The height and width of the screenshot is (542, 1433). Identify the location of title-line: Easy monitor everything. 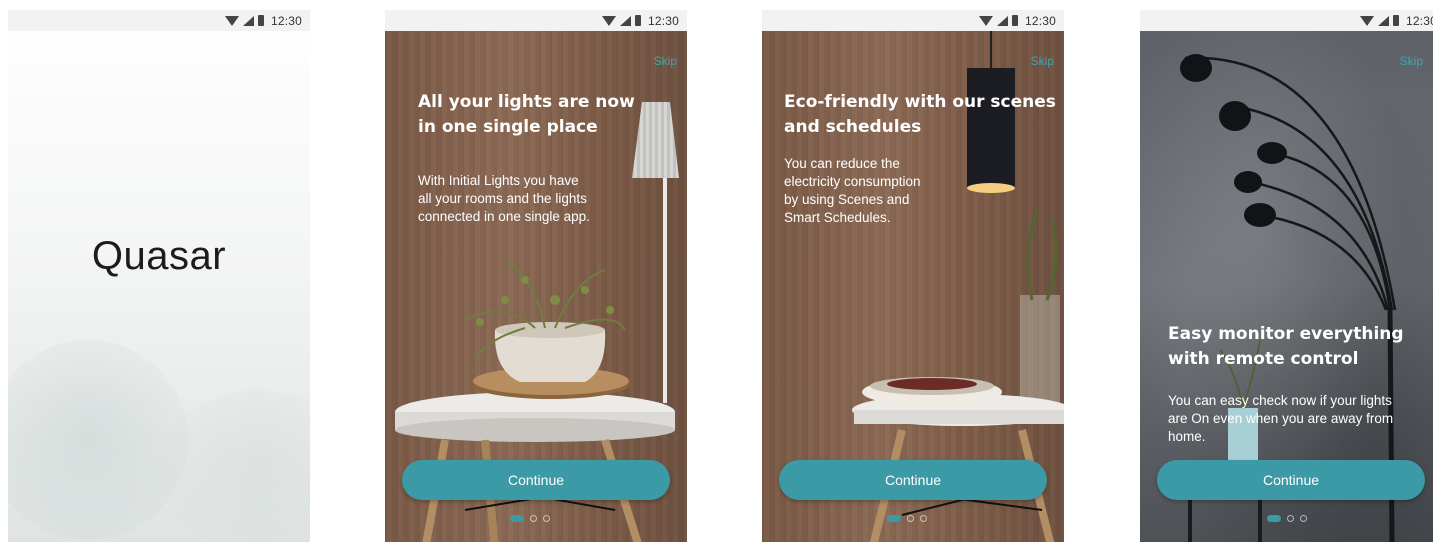
(1286, 334).